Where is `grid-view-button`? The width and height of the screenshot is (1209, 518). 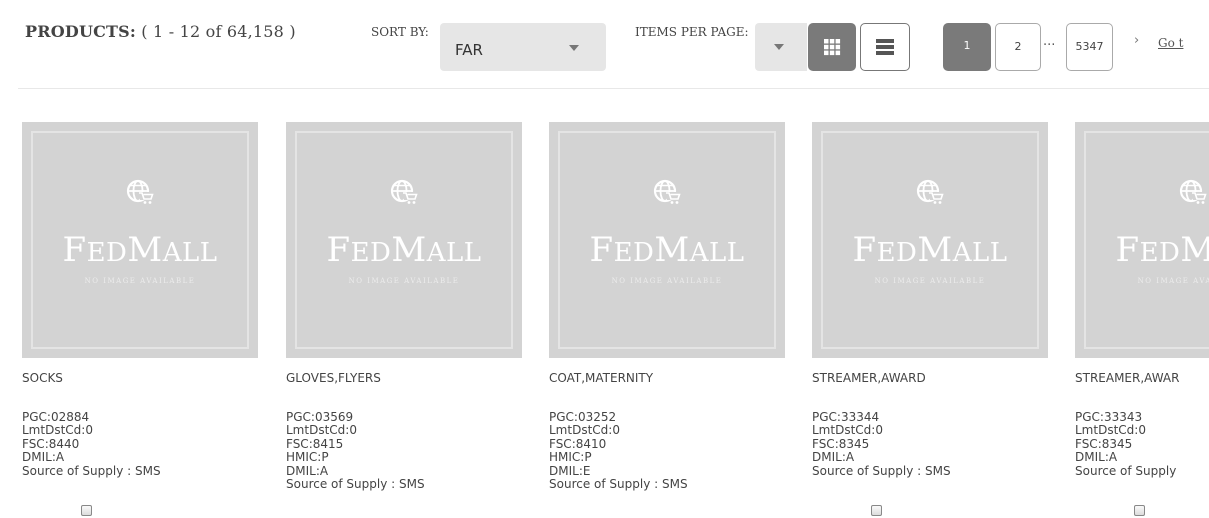 grid-view-button is located at coordinates (832, 47).